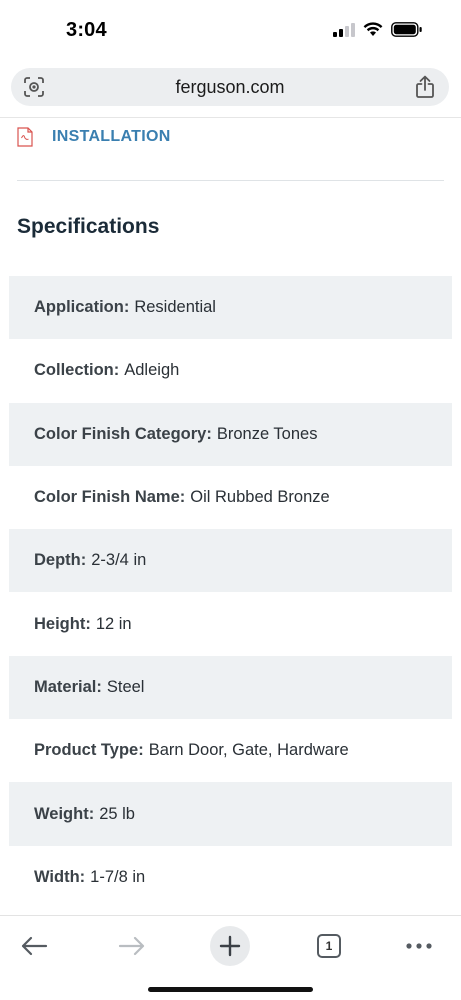 This screenshot has width=461, height=1000. I want to click on spec-row-product-type: Product Type: Barn Door, Gate, Hardware, so click(230, 750).